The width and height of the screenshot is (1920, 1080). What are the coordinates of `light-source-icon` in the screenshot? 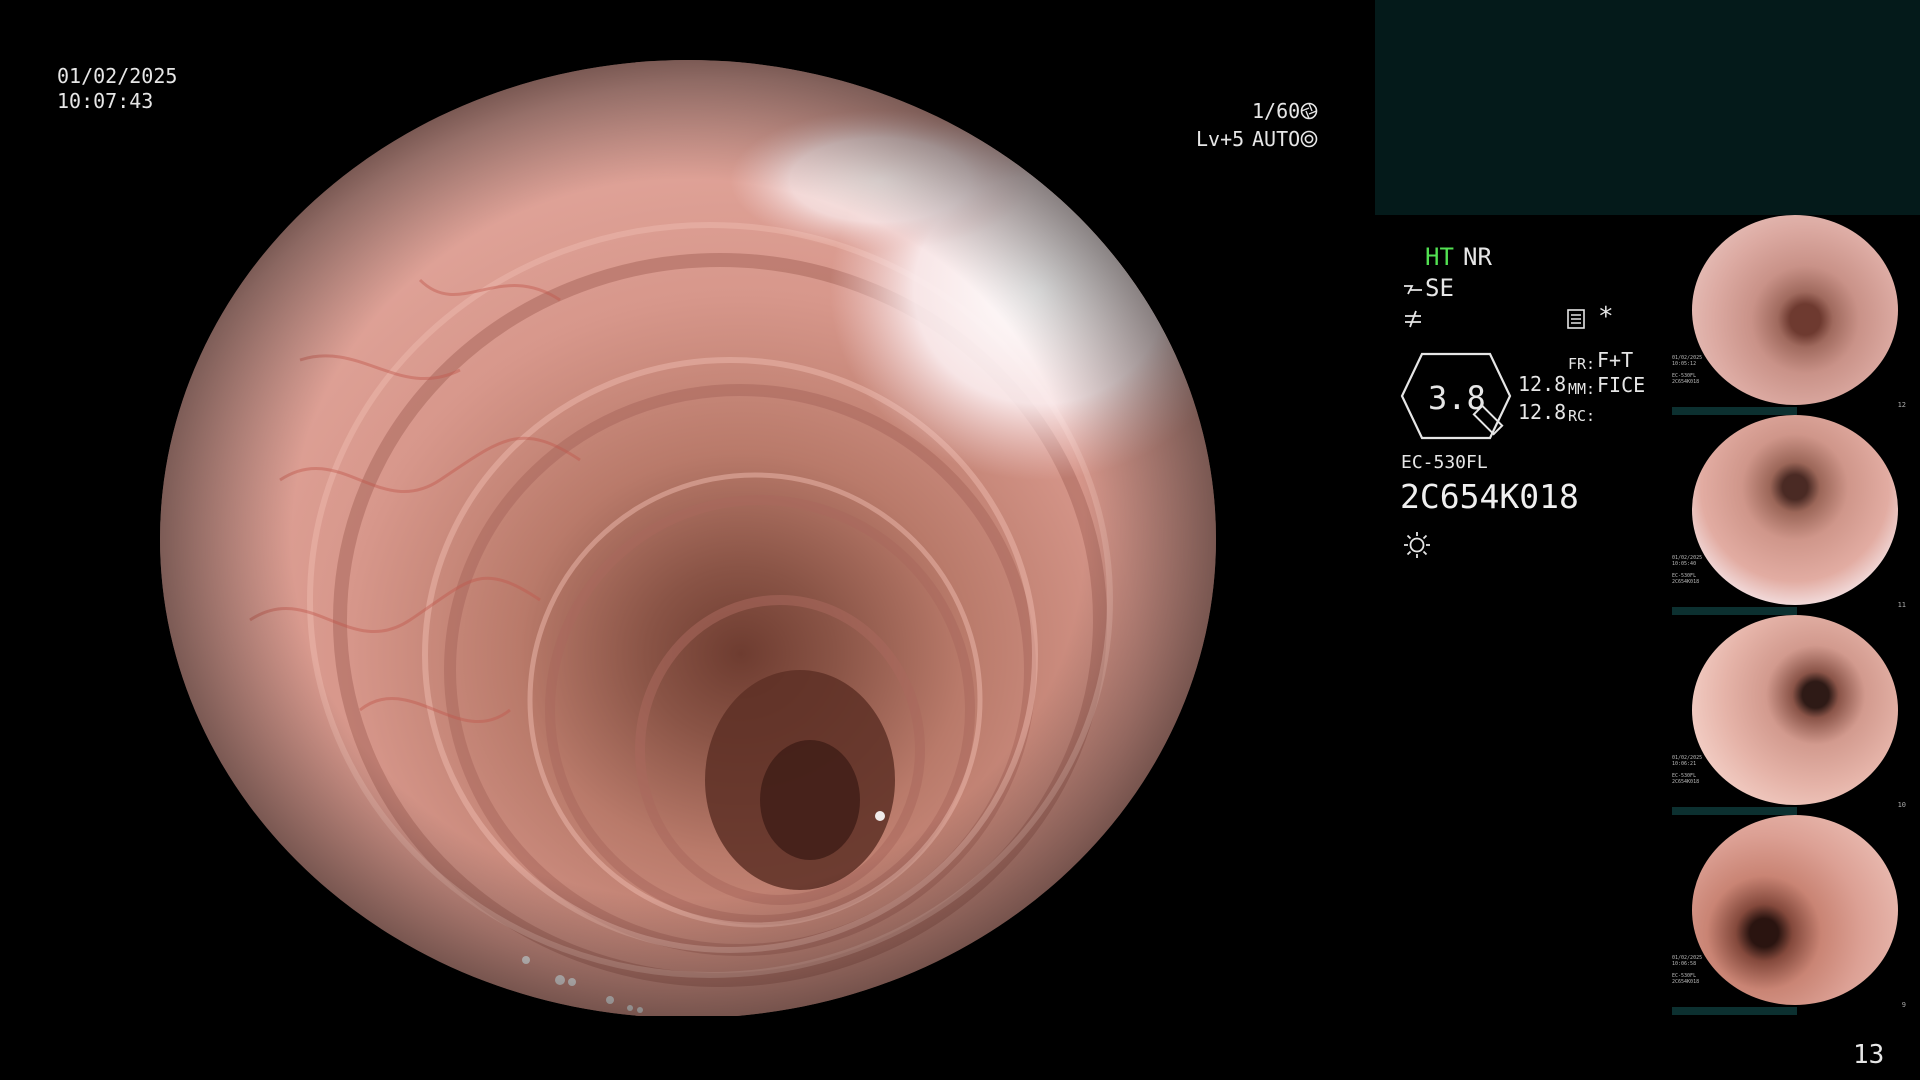 It's located at (1417, 545).